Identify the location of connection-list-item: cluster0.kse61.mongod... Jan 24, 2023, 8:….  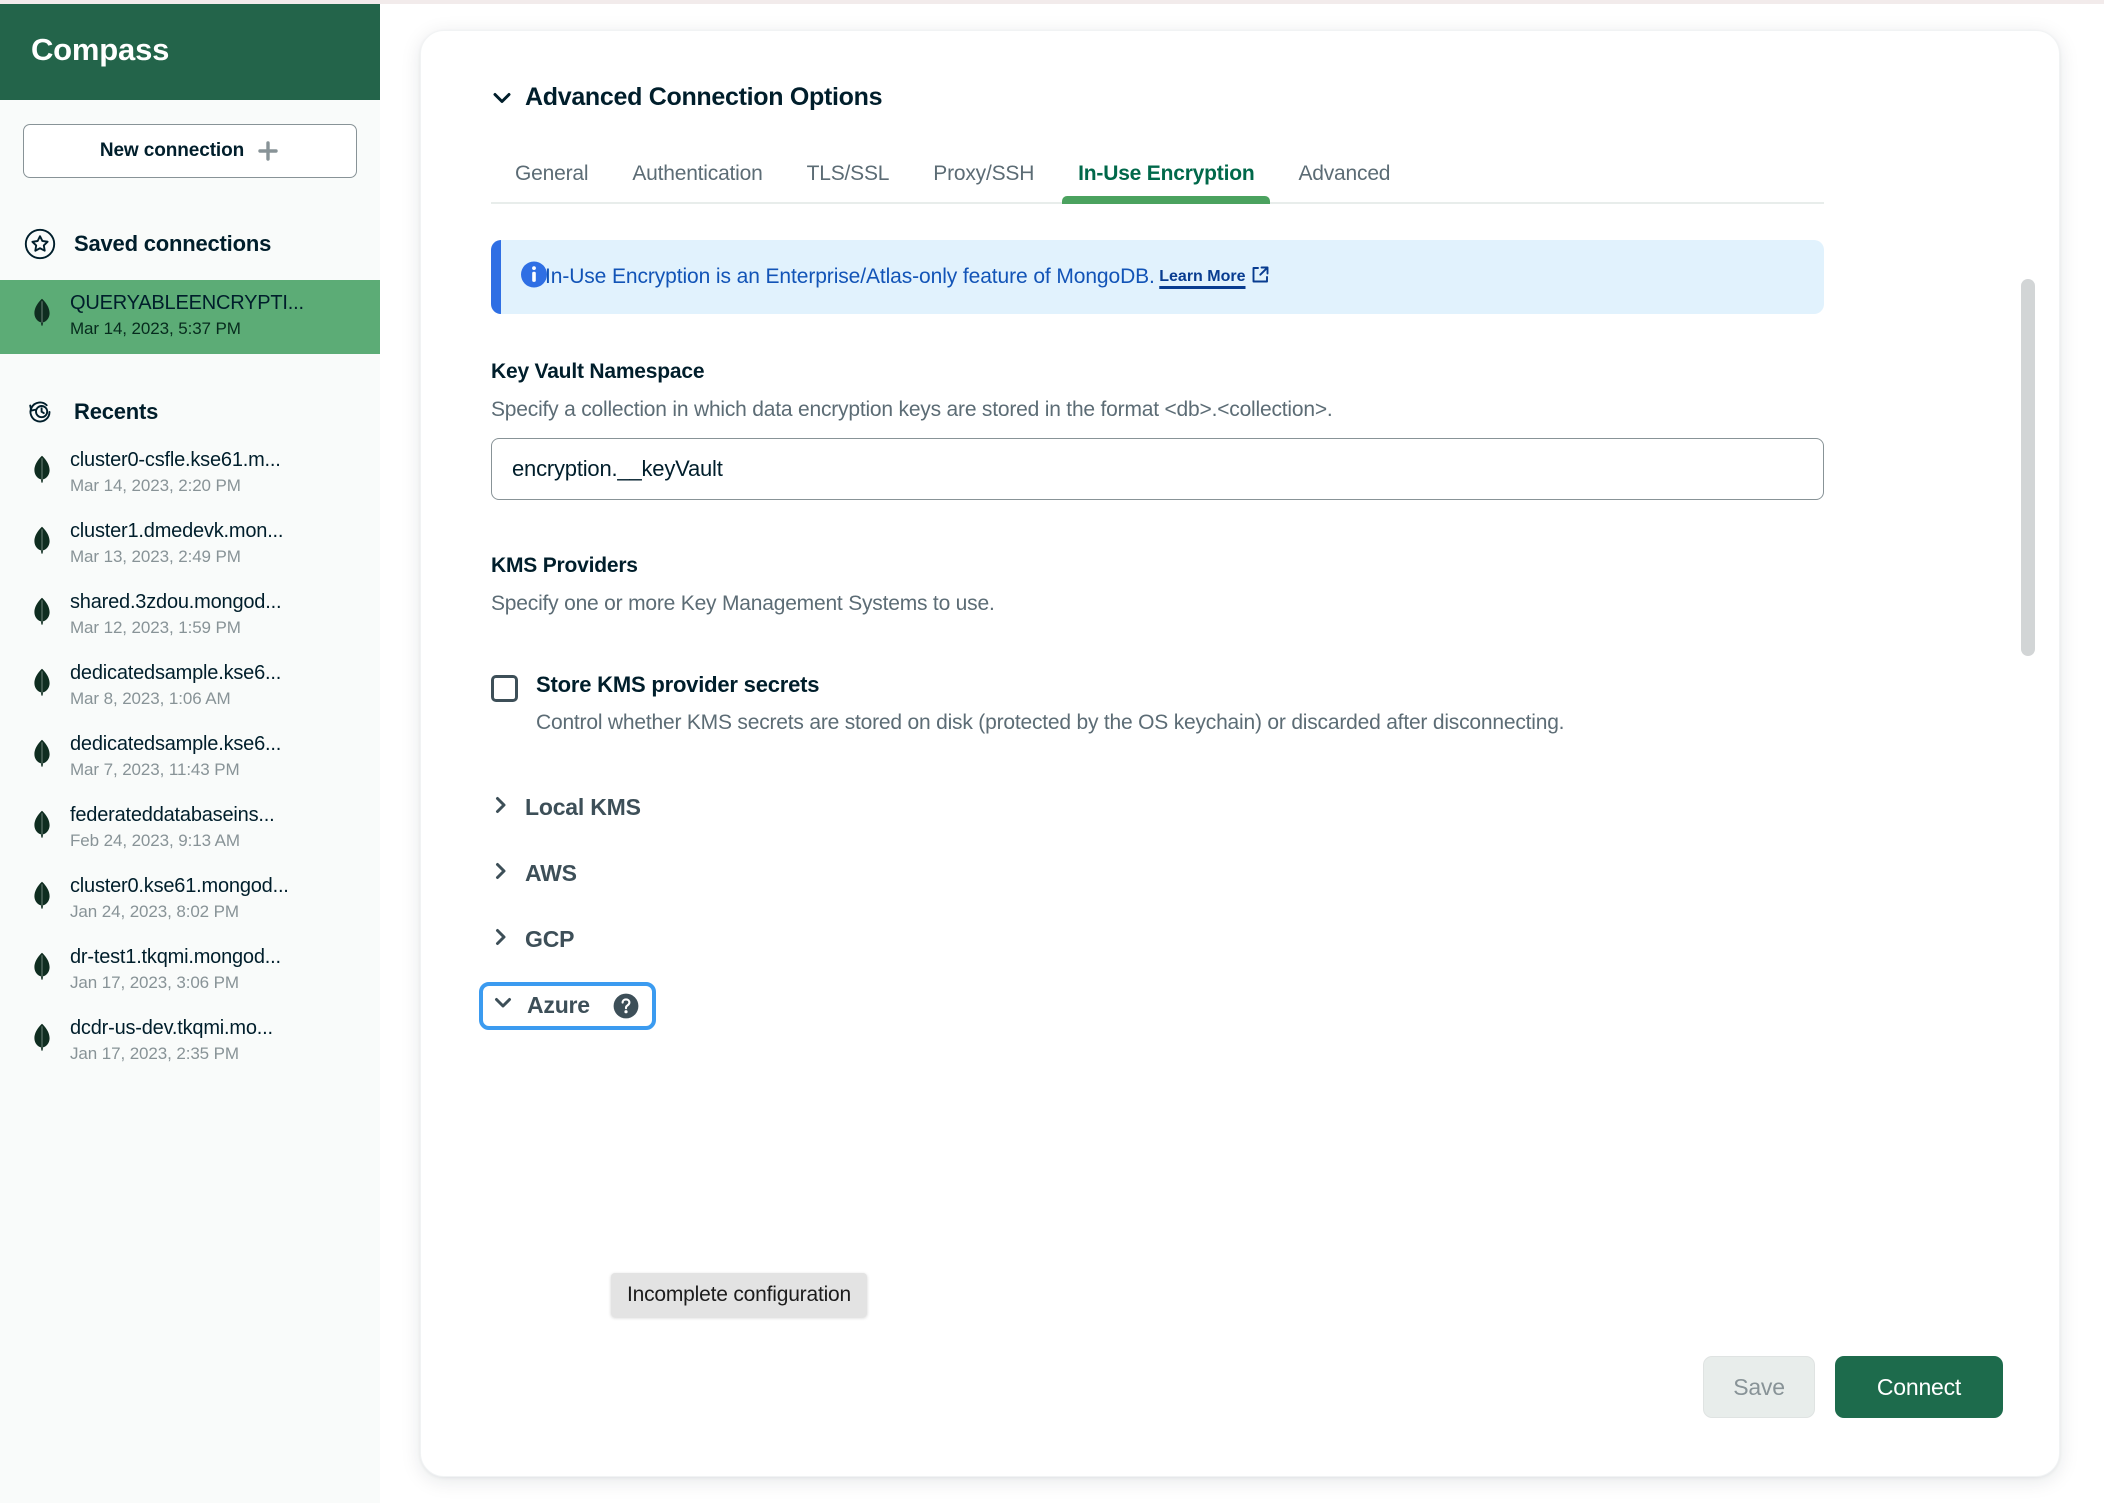
(190, 901).